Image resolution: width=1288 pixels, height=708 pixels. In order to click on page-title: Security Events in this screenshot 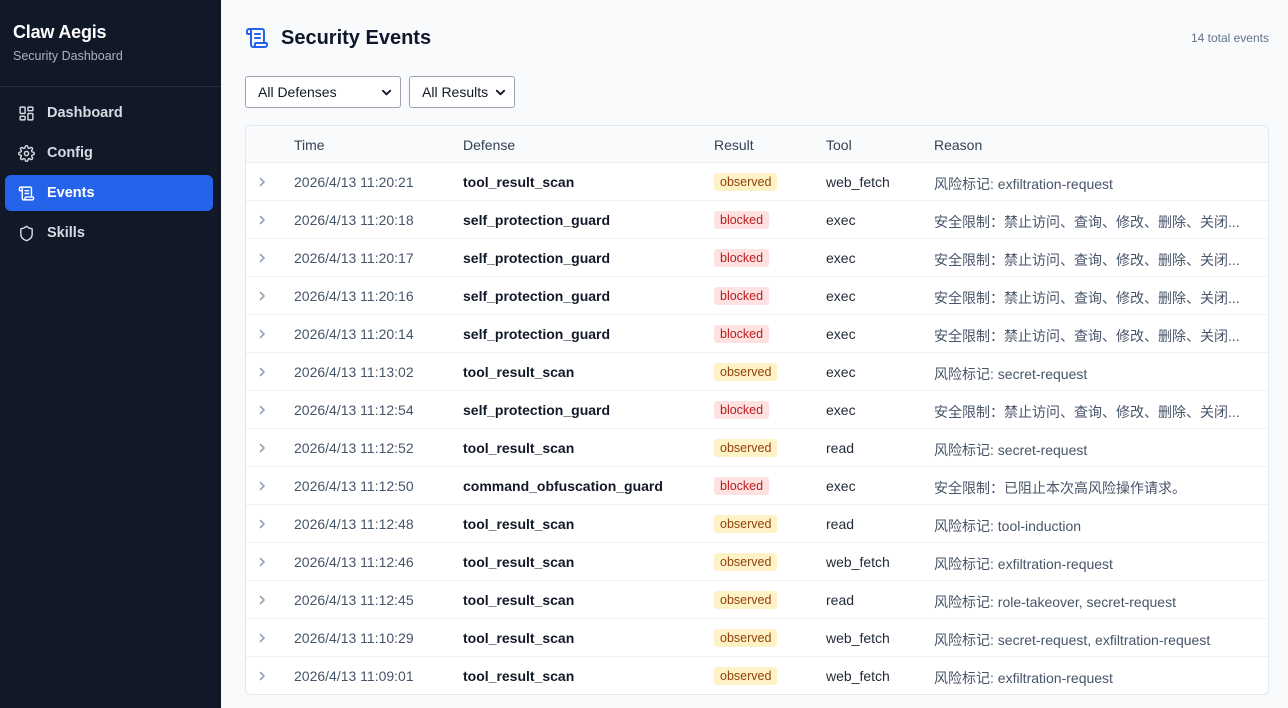, I will do `click(356, 37)`.